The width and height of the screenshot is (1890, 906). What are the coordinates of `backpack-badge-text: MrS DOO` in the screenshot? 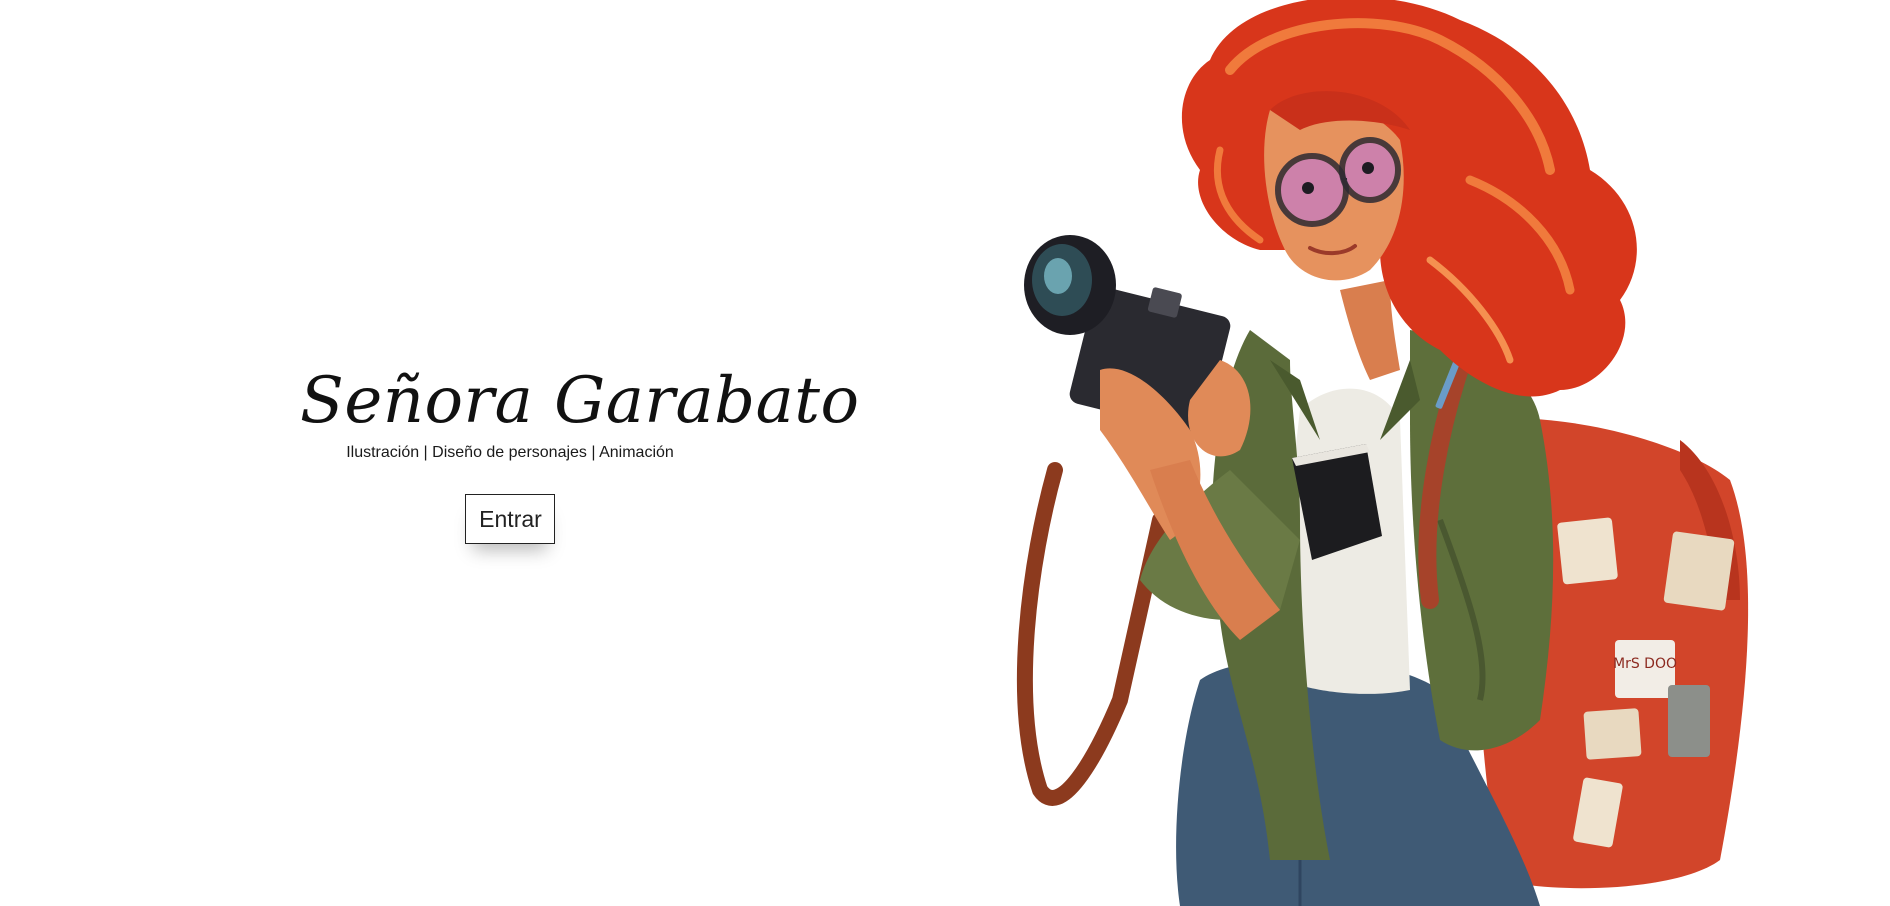 It's located at (1645, 664).